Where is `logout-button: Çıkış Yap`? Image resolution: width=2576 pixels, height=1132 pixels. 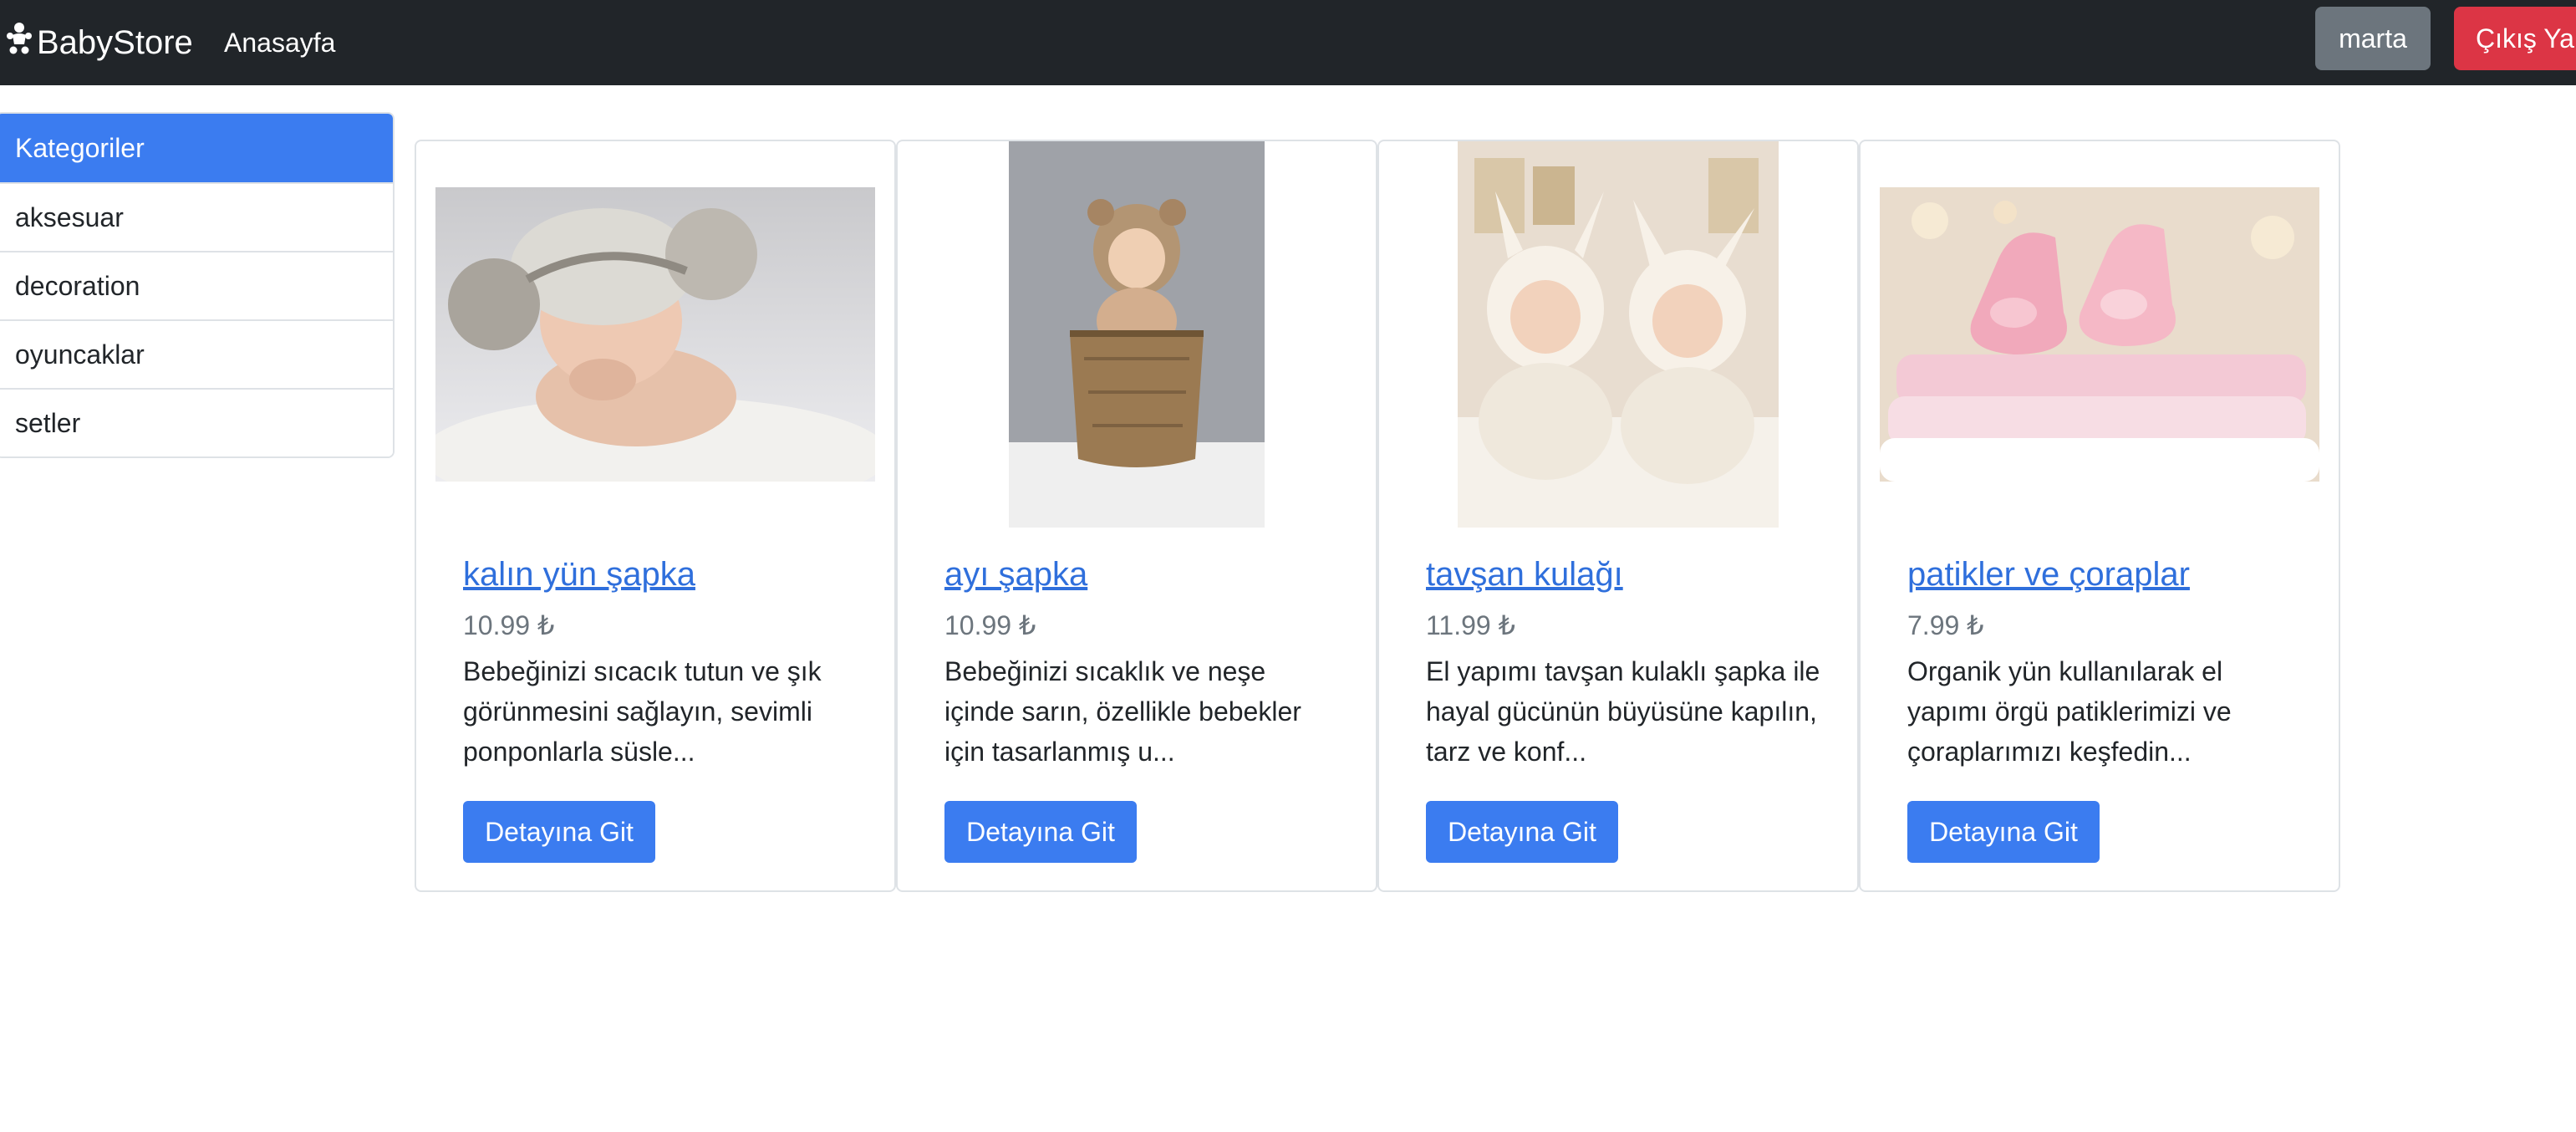 logout-button: Çıkış Yap is located at coordinates (2515, 38).